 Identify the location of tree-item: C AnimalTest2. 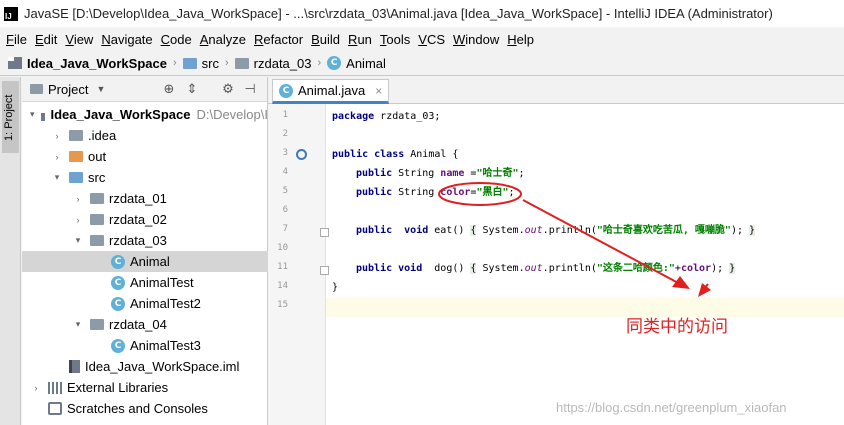
(145, 303).